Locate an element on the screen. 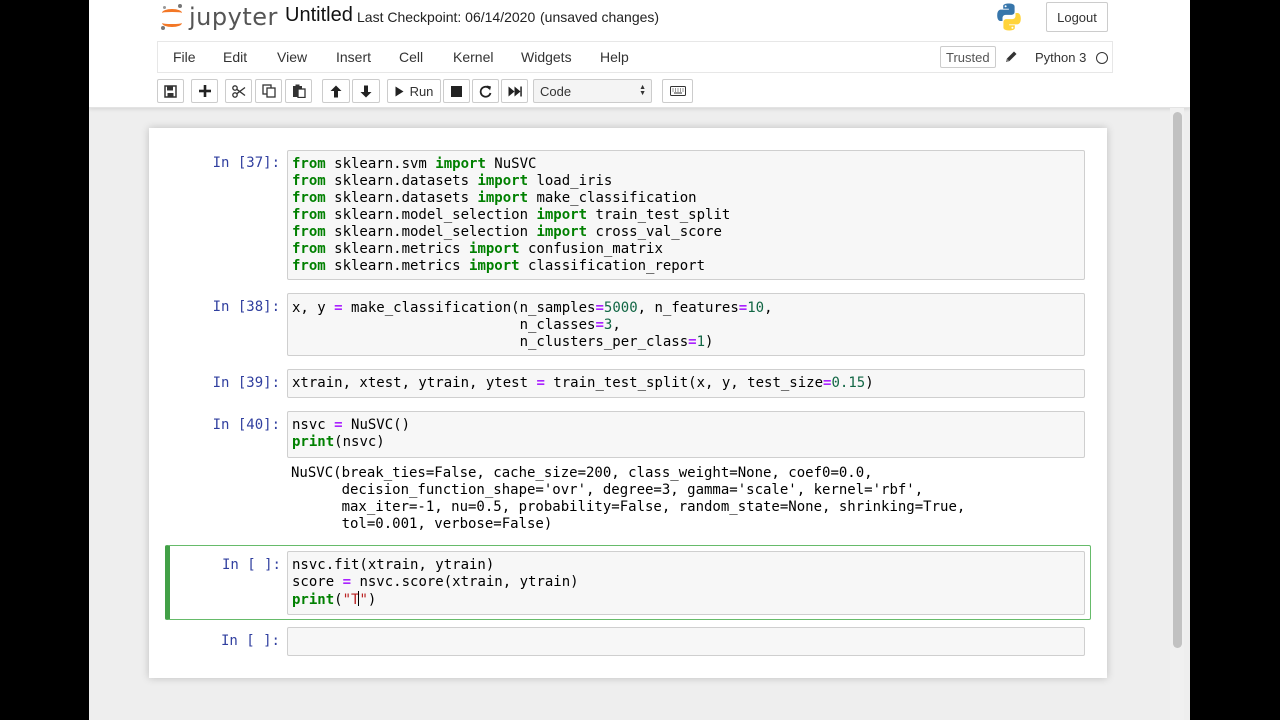 The height and width of the screenshot is (720, 1280). run-button: Run is located at coordinates (414, 91).